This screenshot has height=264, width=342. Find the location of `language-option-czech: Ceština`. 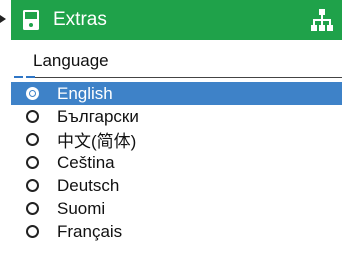

language-option-czech: Ceština is located at coordinates (176, 162).